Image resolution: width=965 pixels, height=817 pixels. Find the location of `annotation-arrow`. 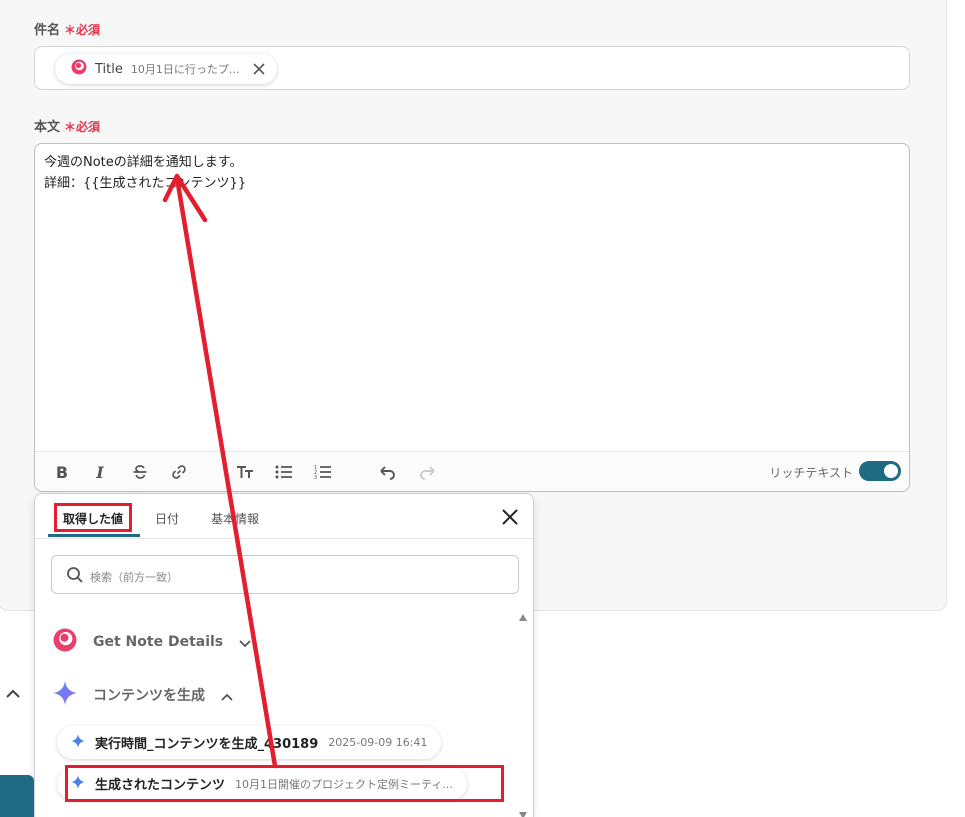

annotation-arrow is located at coordinates (220, 471).